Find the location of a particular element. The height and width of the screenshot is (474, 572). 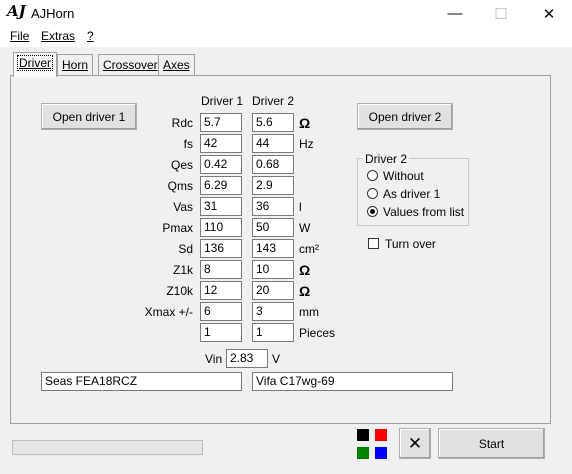

driver-1-name-field: Seas FEA18RCZ is located at coordinates (141, 381).